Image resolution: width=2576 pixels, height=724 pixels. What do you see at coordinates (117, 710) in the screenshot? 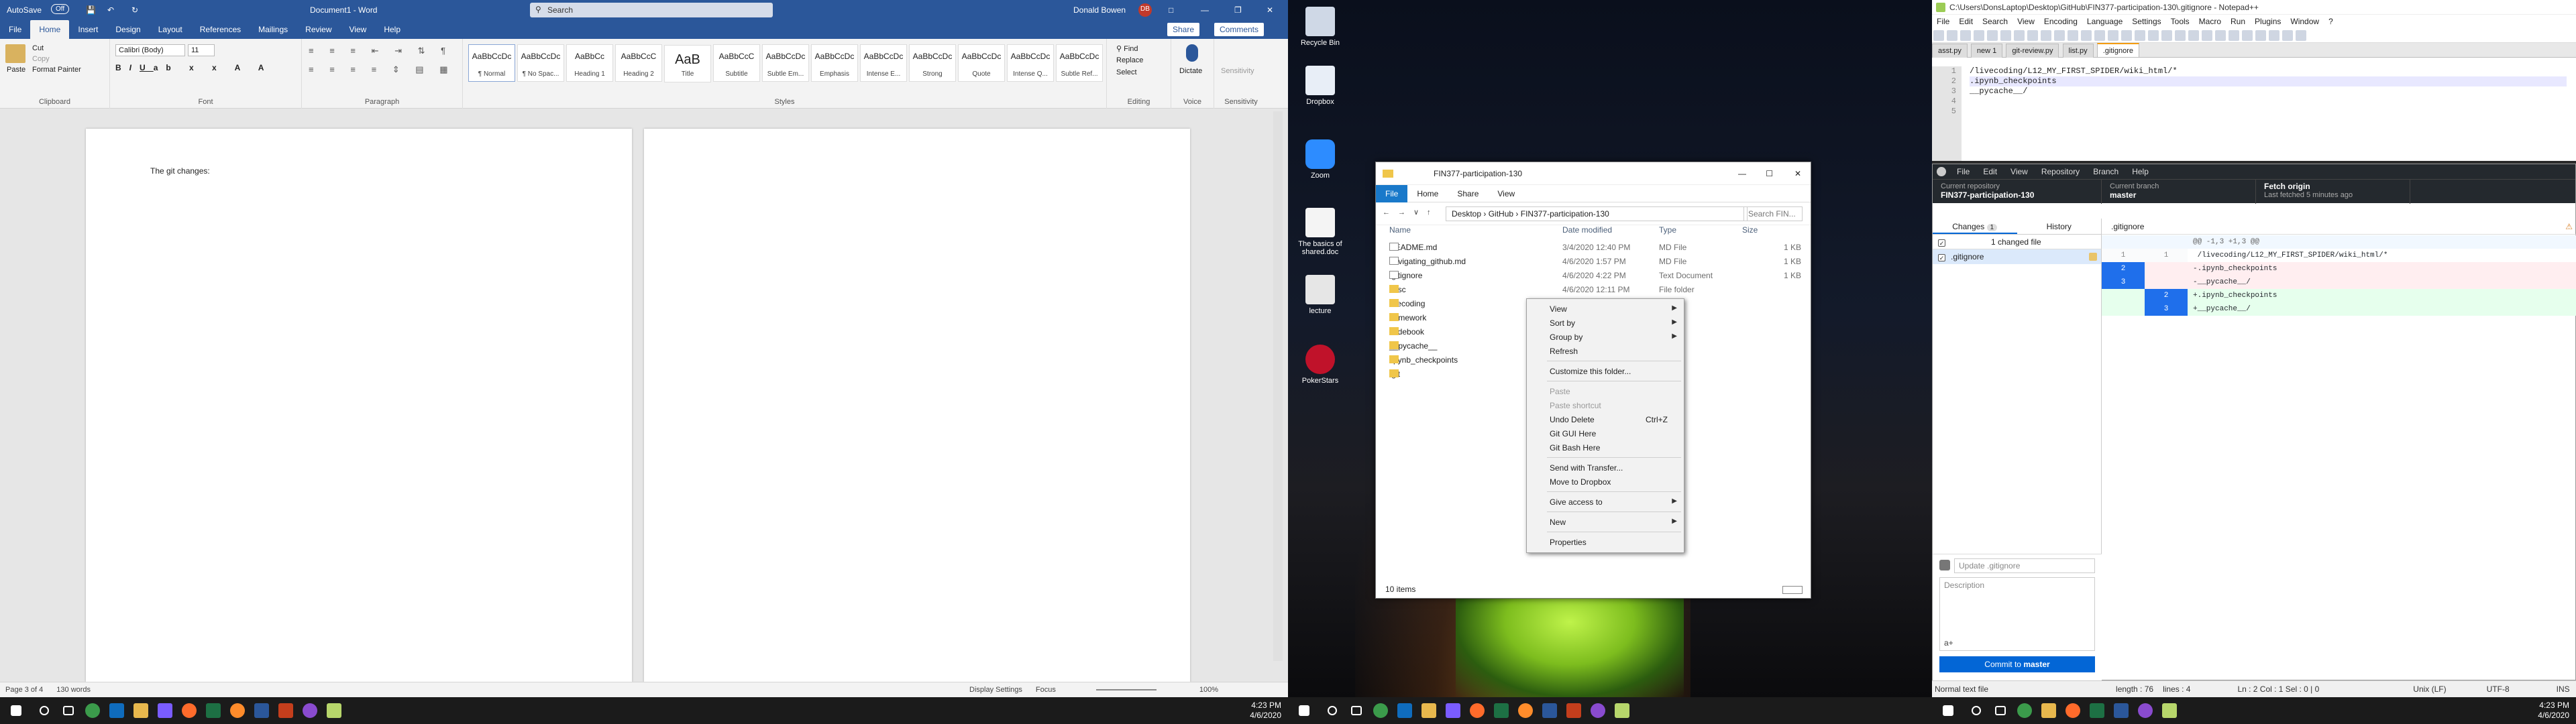
I see `outlook-icon` at bounding box center [117, 710].